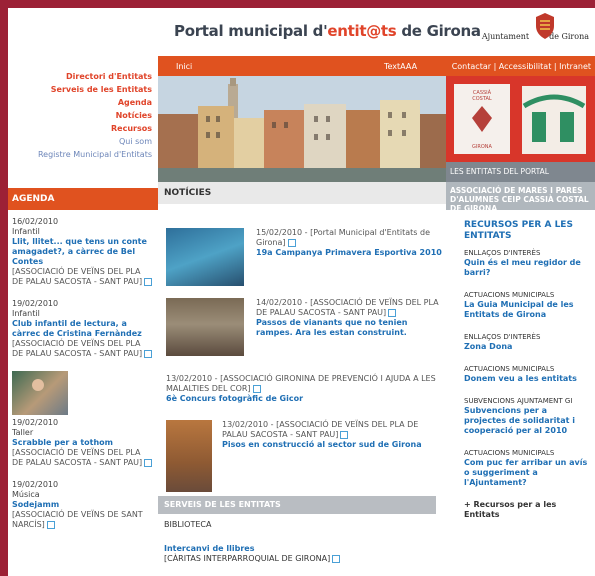  Describe the element at coordinates (527, 268) in the screenshot. I see `recurs-title: Quin és el meu regidor de barri?` at that location.